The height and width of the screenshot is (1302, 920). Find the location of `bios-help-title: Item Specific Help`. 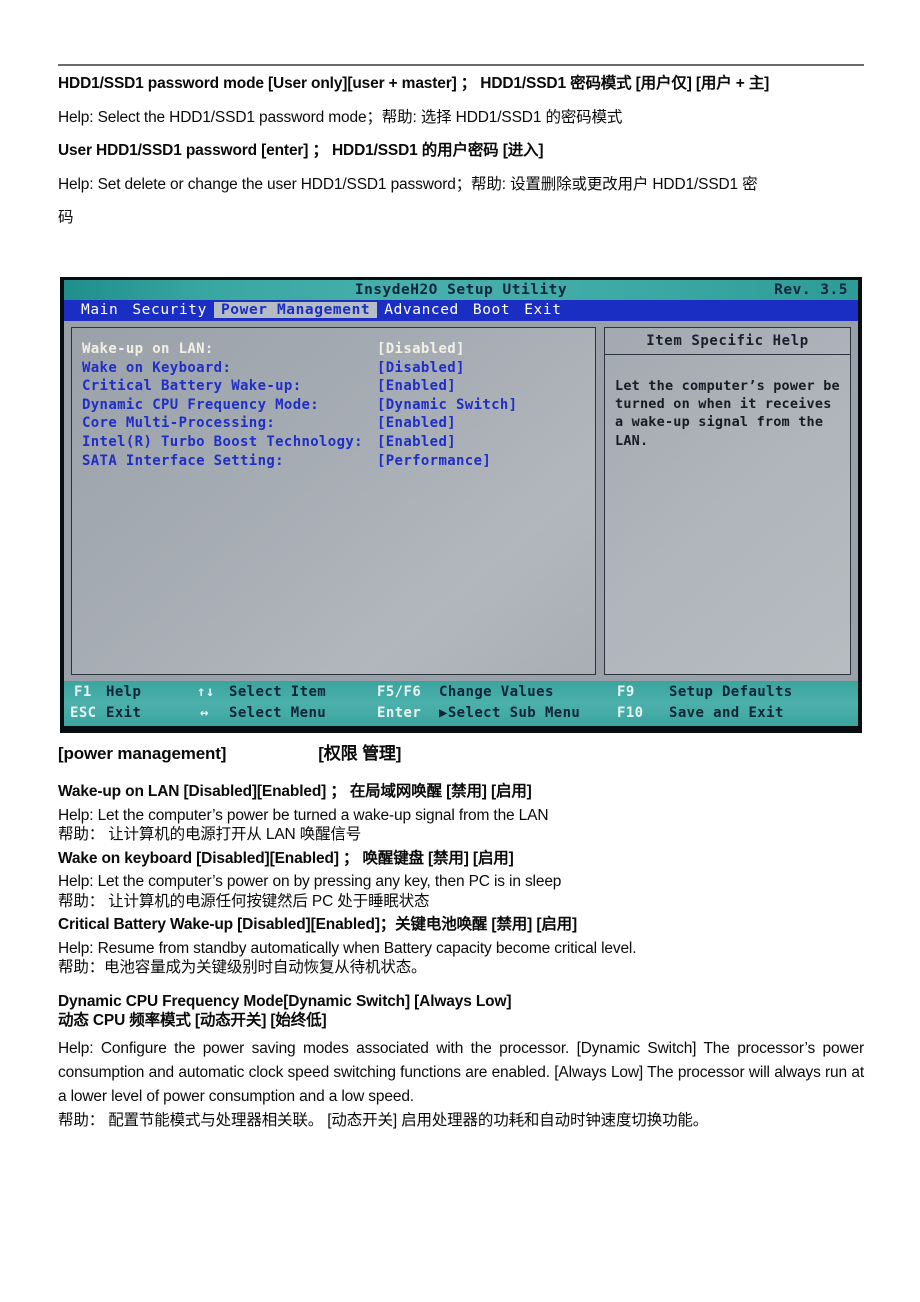

bios-help-title: Item Specific Help is located at coordinates (727, 341).